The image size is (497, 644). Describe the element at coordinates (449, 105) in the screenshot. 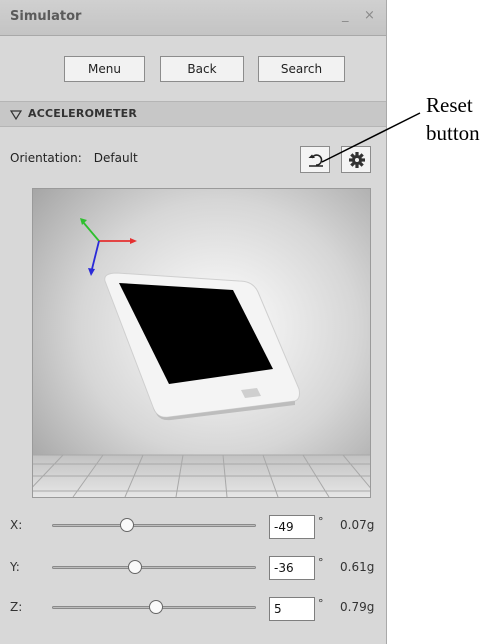

I see `callout-text-line-1: Reset` at that location.